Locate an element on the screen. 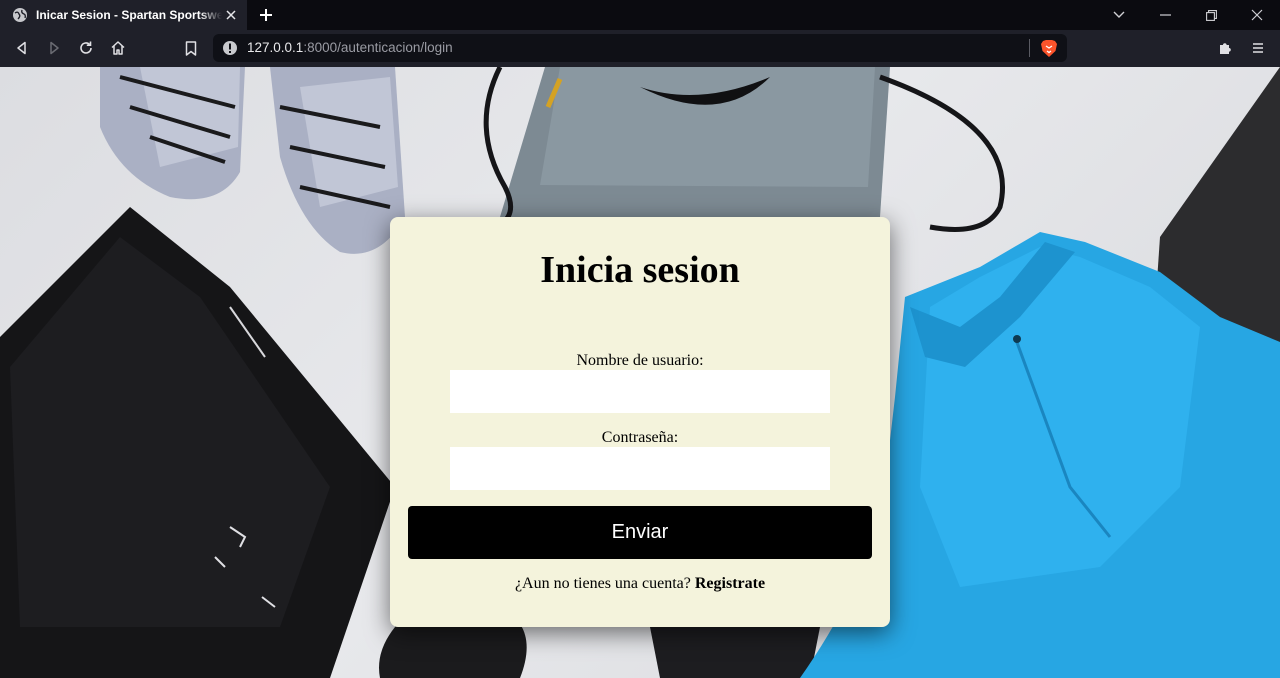 Image resolution: width=1280 pixels, height=678 pixels. url-text: 127.0.0.1:8000/autenticacion/login is located at coordinates (350, 48).